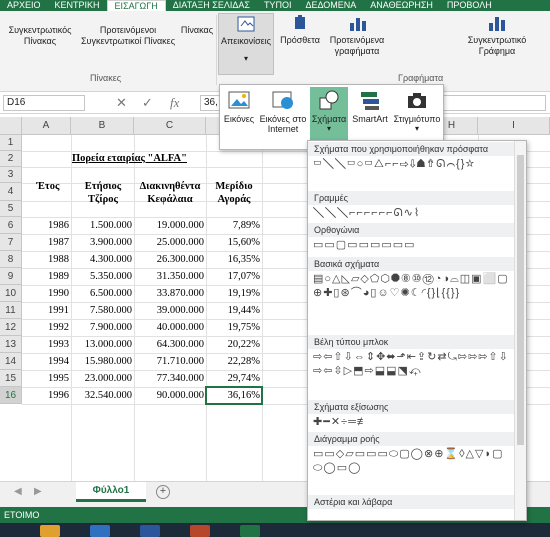 Image resolution: width=550 pixels, height=537 pixels. What do you see at coordinates (111, 492) in the screenshot?
I see `sheet-tab-1: Φύλλο1` at bounding box center [111, 492].